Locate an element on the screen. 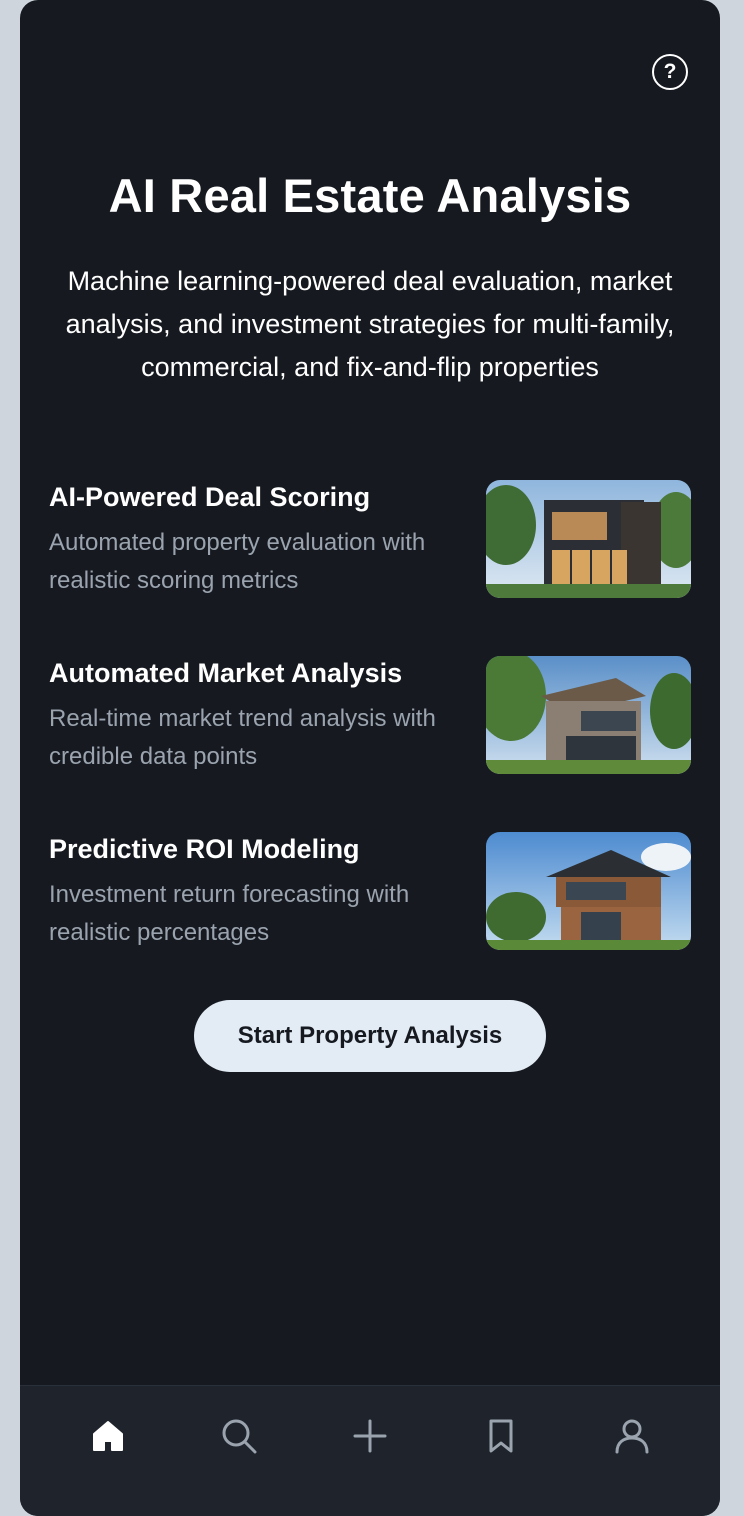 This screenshot has height=1516, width=744. nav-saved is located at coordinates (501, 1436).